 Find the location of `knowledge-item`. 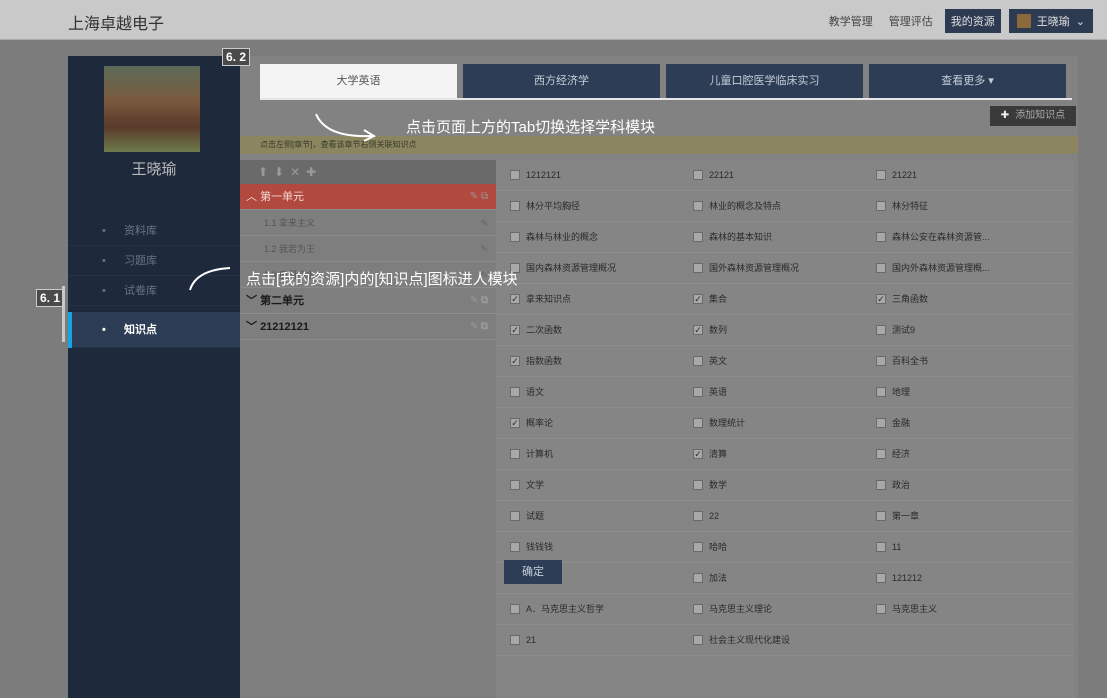

knowledge-item is located at coordinates (953, 640).